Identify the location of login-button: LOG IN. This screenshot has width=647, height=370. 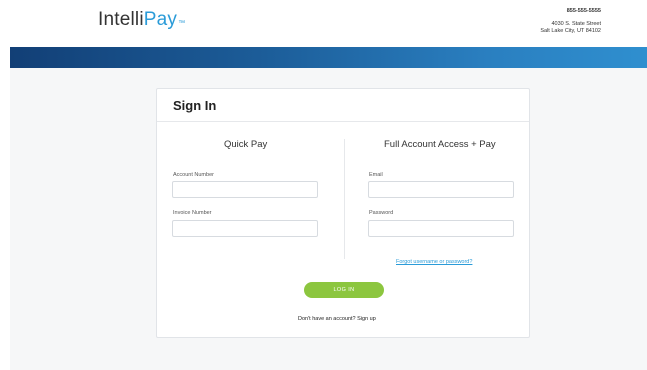
(344, 290).